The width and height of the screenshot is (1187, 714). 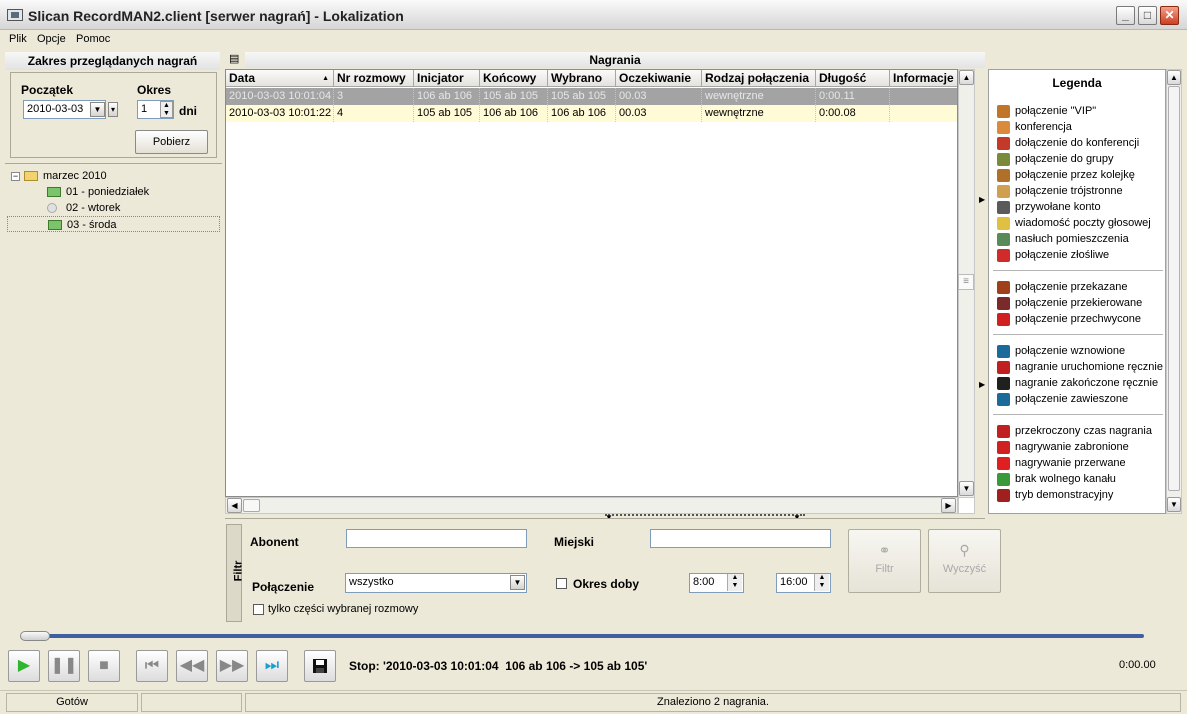 What do you see at coordinates (166, 109) in the screenshot?
I see `period-spinner: ▲ ▼` at bounding box center [166, 109].